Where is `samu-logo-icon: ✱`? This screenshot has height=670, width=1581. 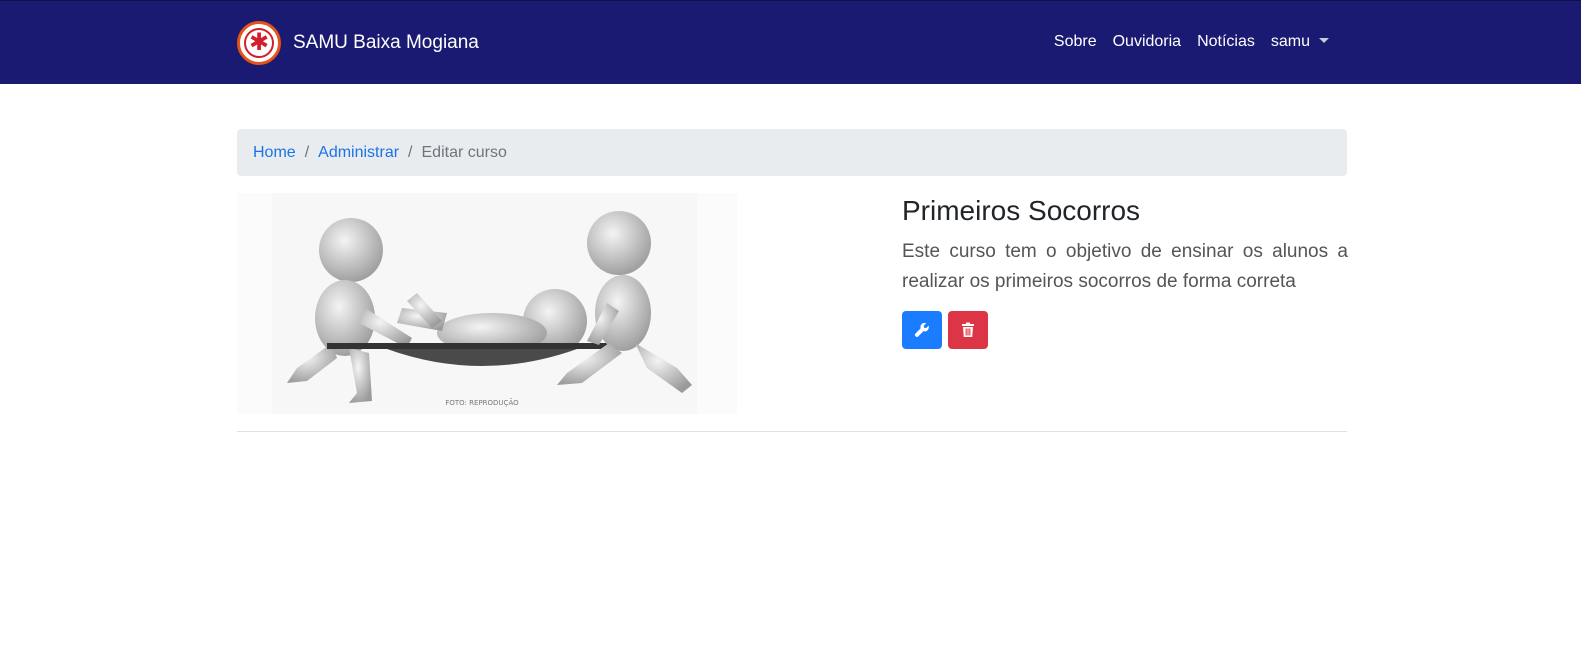 samu-logo-icon: ✱ is located at coordinates (259, 43).